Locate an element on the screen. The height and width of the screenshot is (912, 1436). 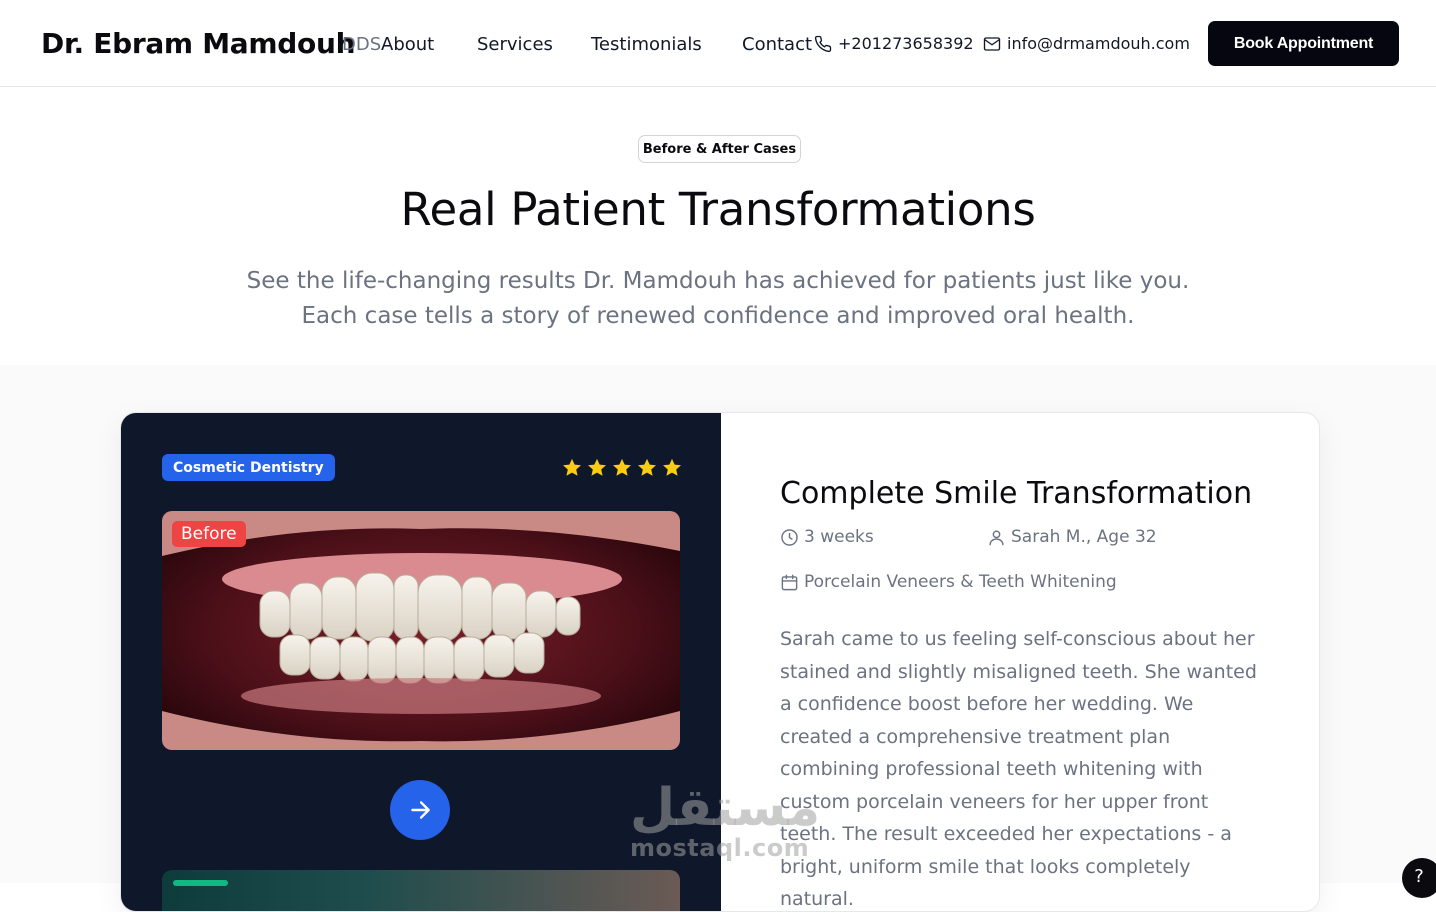
after-tag is located at coordinates (200, 883).